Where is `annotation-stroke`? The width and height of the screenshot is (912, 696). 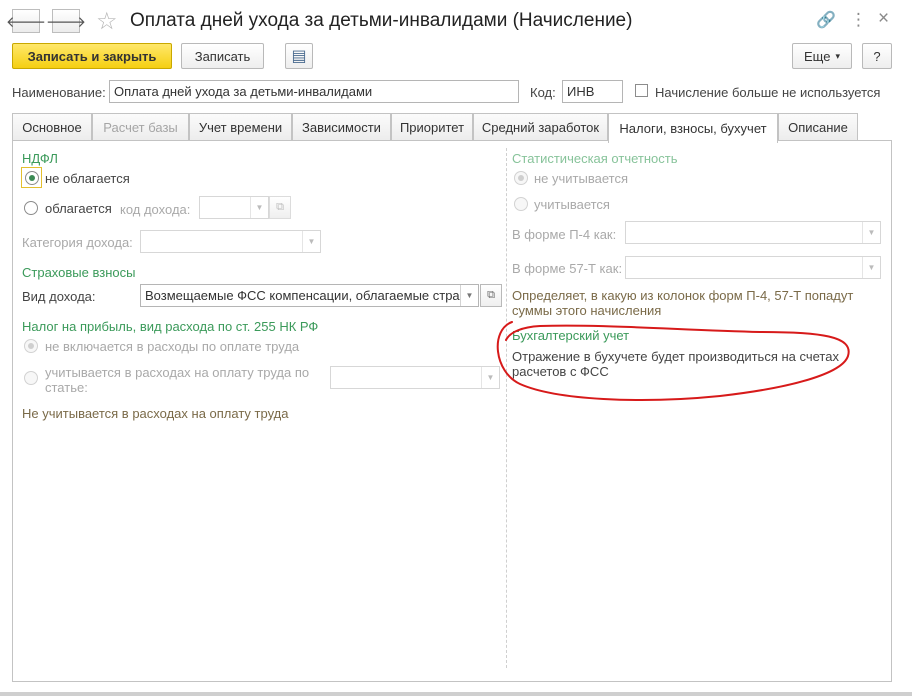 annotation-stroke is located at coordinates (673, 361).